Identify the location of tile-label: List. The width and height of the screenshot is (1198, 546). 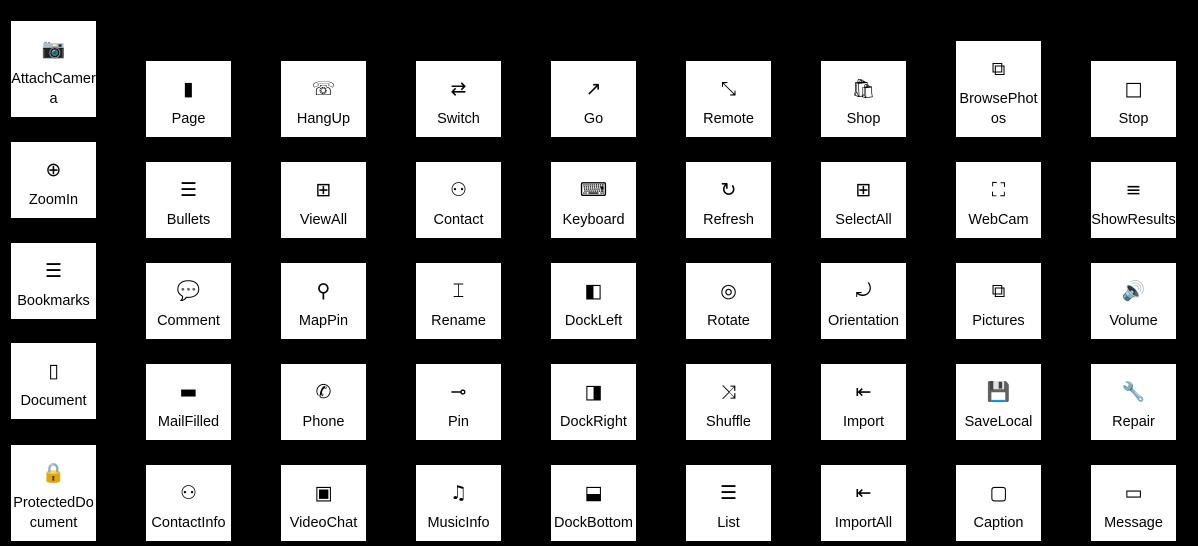
(728, 523).